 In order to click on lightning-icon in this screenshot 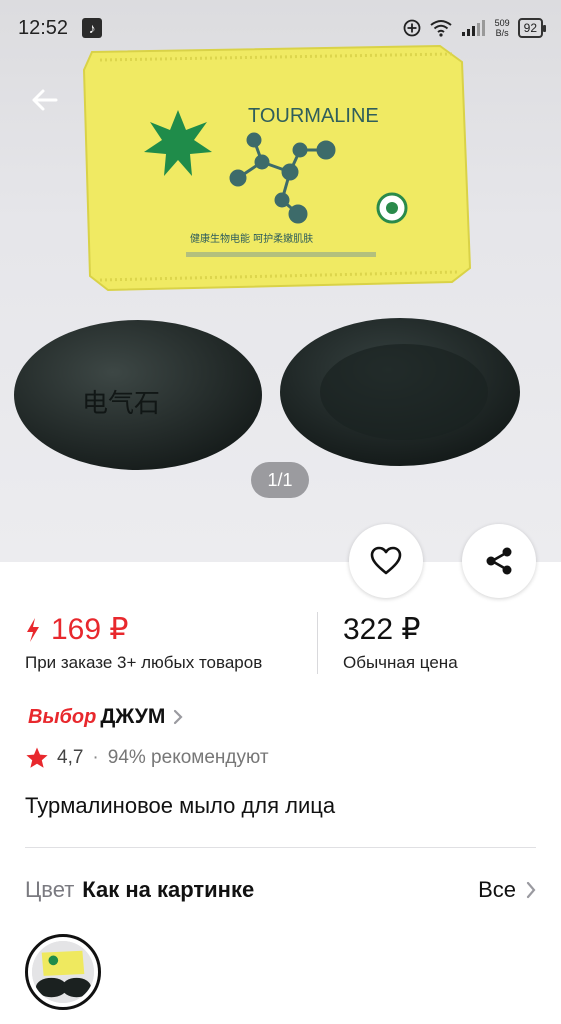, I will do `click(33, 629)`.